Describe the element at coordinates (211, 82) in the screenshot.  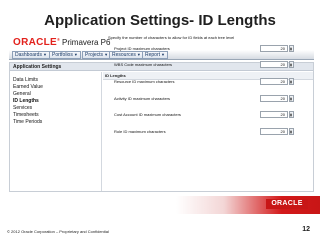
I see `field-row-resource-id: Resource ID maximum characters 20` at that location.